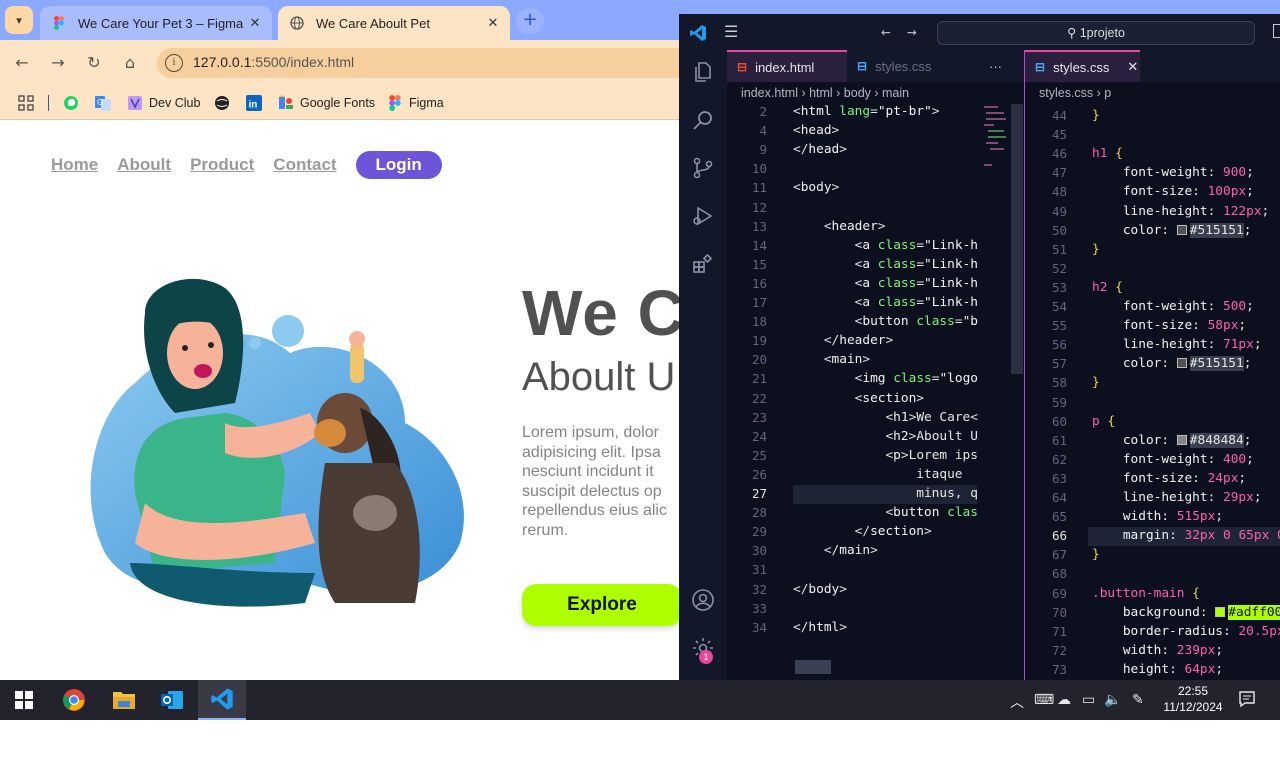 The width and height of the screenshot is (1280, 782). I want to click on bookmark-google-fonts: Google Fonts, so click(326, 103).